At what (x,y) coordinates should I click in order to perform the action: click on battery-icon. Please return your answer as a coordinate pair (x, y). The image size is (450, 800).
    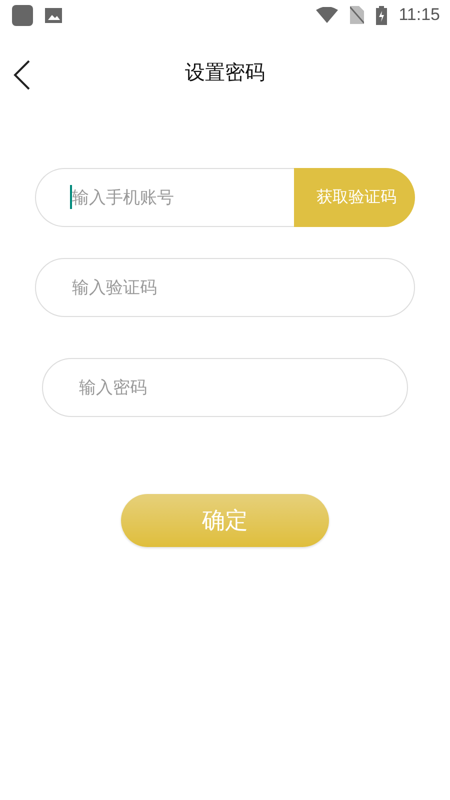
    Looking at the image, I should click on (381, 15).